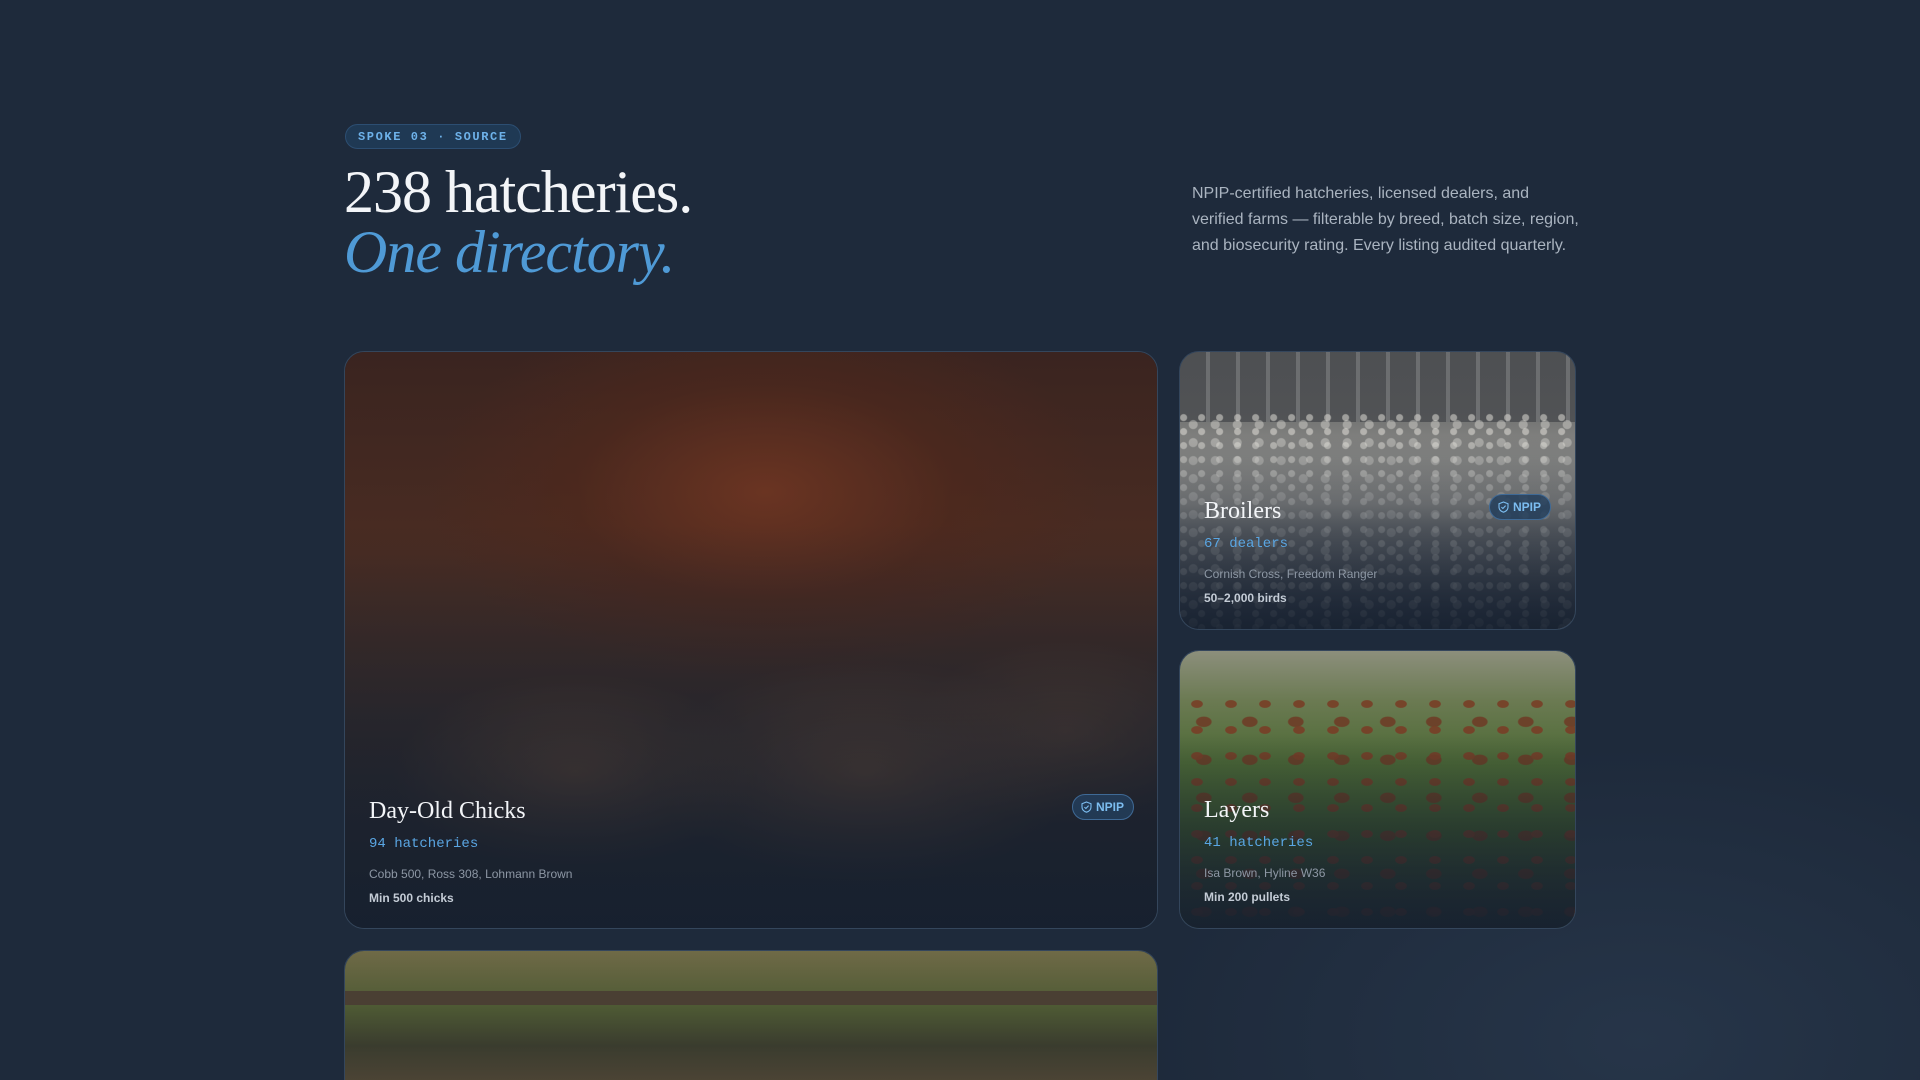 The height and width of the screenshot is (1080, 1920). Describe the element at coordinates (1237, 810) in the screenshot. I see `card-title: Layers` at that location.